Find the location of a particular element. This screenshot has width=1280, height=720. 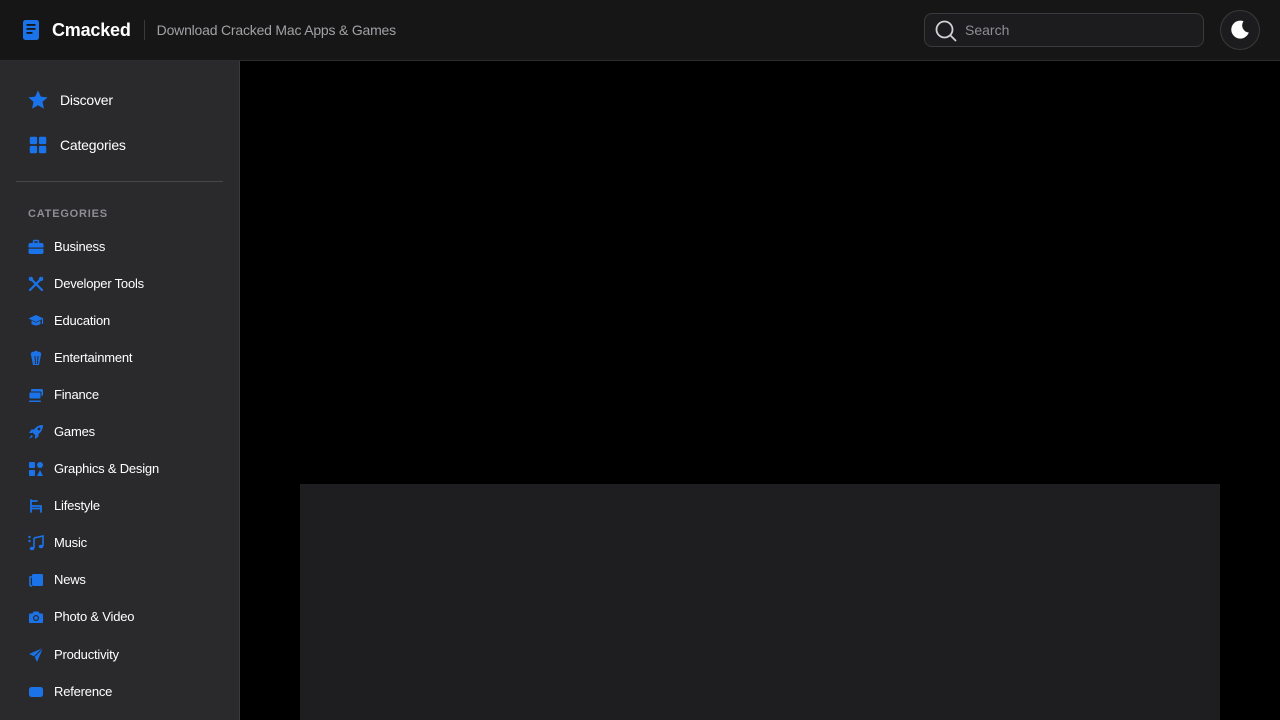

sidebar-item-music: Music is located at coordinates (119, 543).